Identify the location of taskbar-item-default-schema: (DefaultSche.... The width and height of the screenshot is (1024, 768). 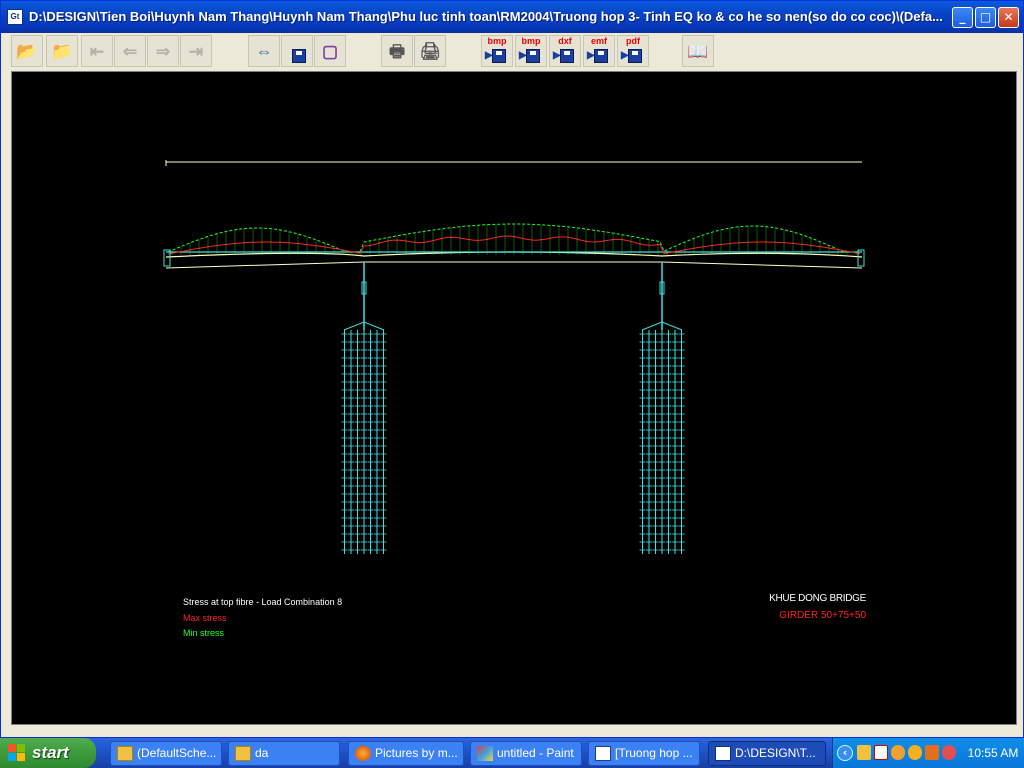
(166, 753).